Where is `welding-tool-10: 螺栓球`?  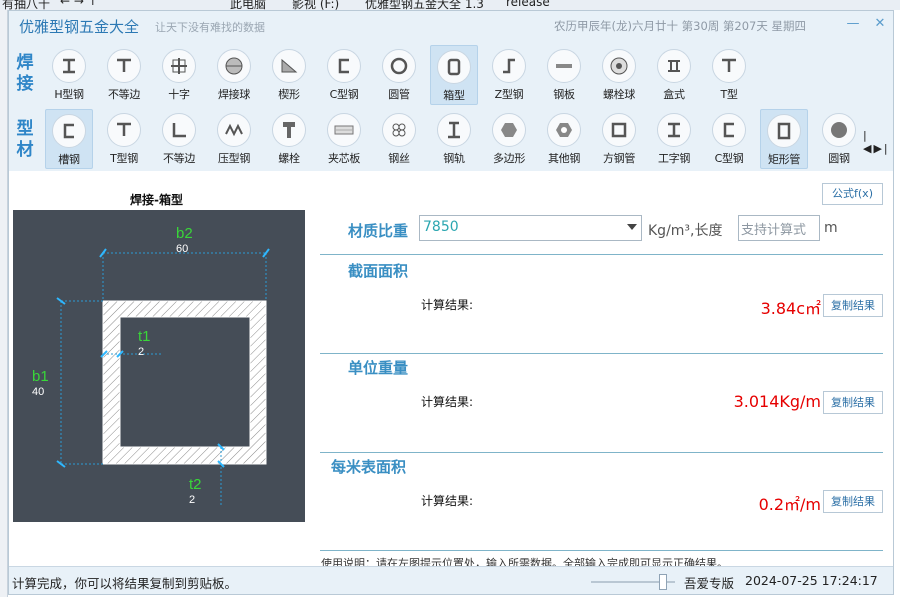
welding-tool-10: 螺栓球 is located at coordinates (619, 75).